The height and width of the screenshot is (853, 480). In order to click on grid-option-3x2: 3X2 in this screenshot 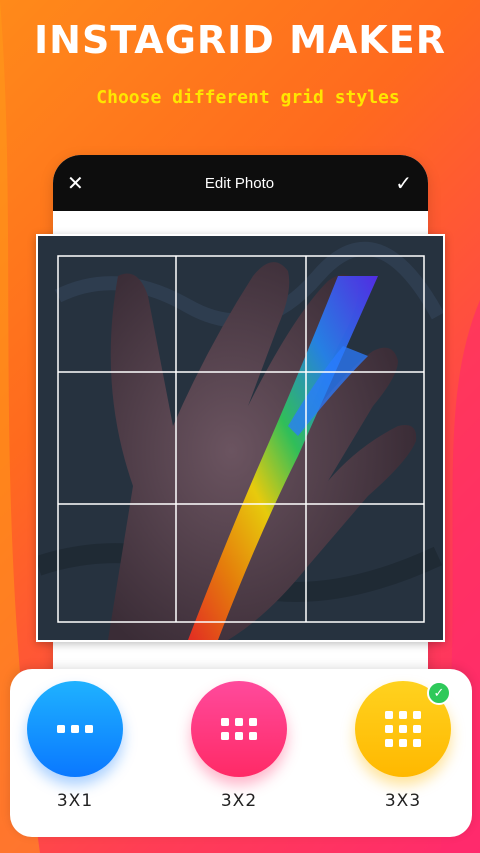, I will do `click(239, 746)`.